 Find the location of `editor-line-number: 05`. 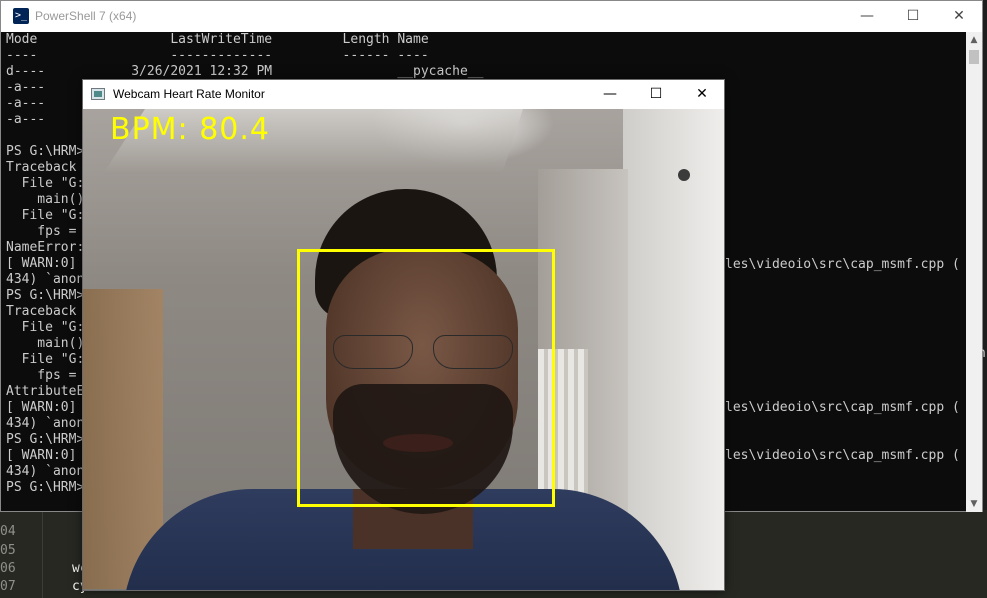

editor-line-number: 05 is located at coordinates (8, 550).